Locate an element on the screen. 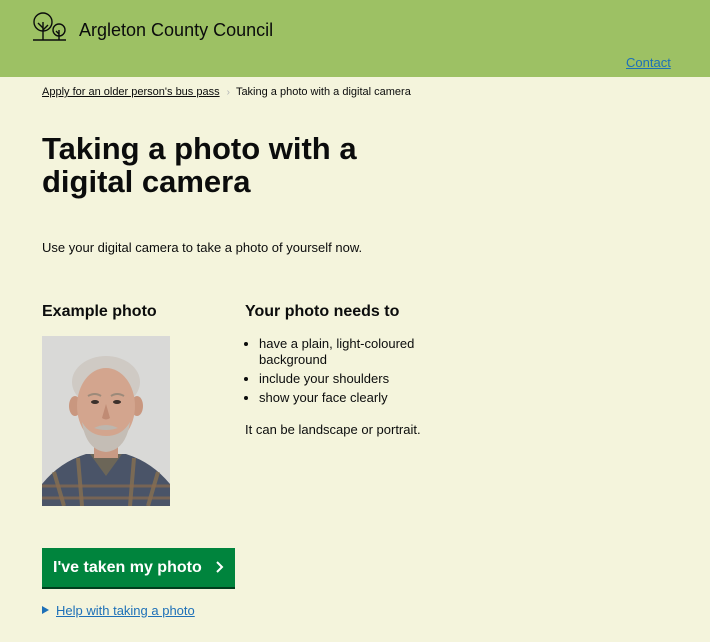 The image size is (710, 642). breadcrumb-chevron-icon: › is located at coordinates (228, 92).